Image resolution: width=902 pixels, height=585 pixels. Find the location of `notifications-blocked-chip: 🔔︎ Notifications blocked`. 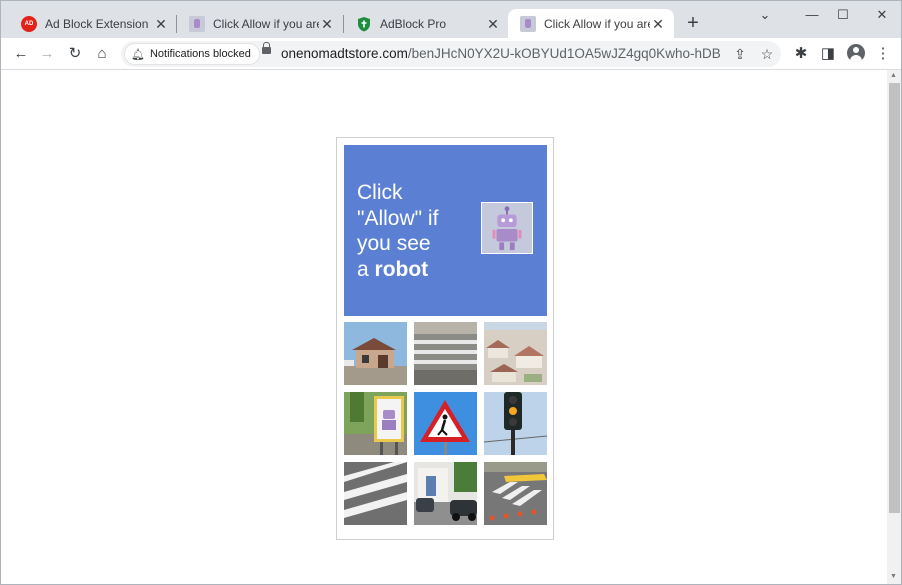

notifications-blocked-chip: 🔔︎ Notifications blocked is located at coordinates (192, 54).